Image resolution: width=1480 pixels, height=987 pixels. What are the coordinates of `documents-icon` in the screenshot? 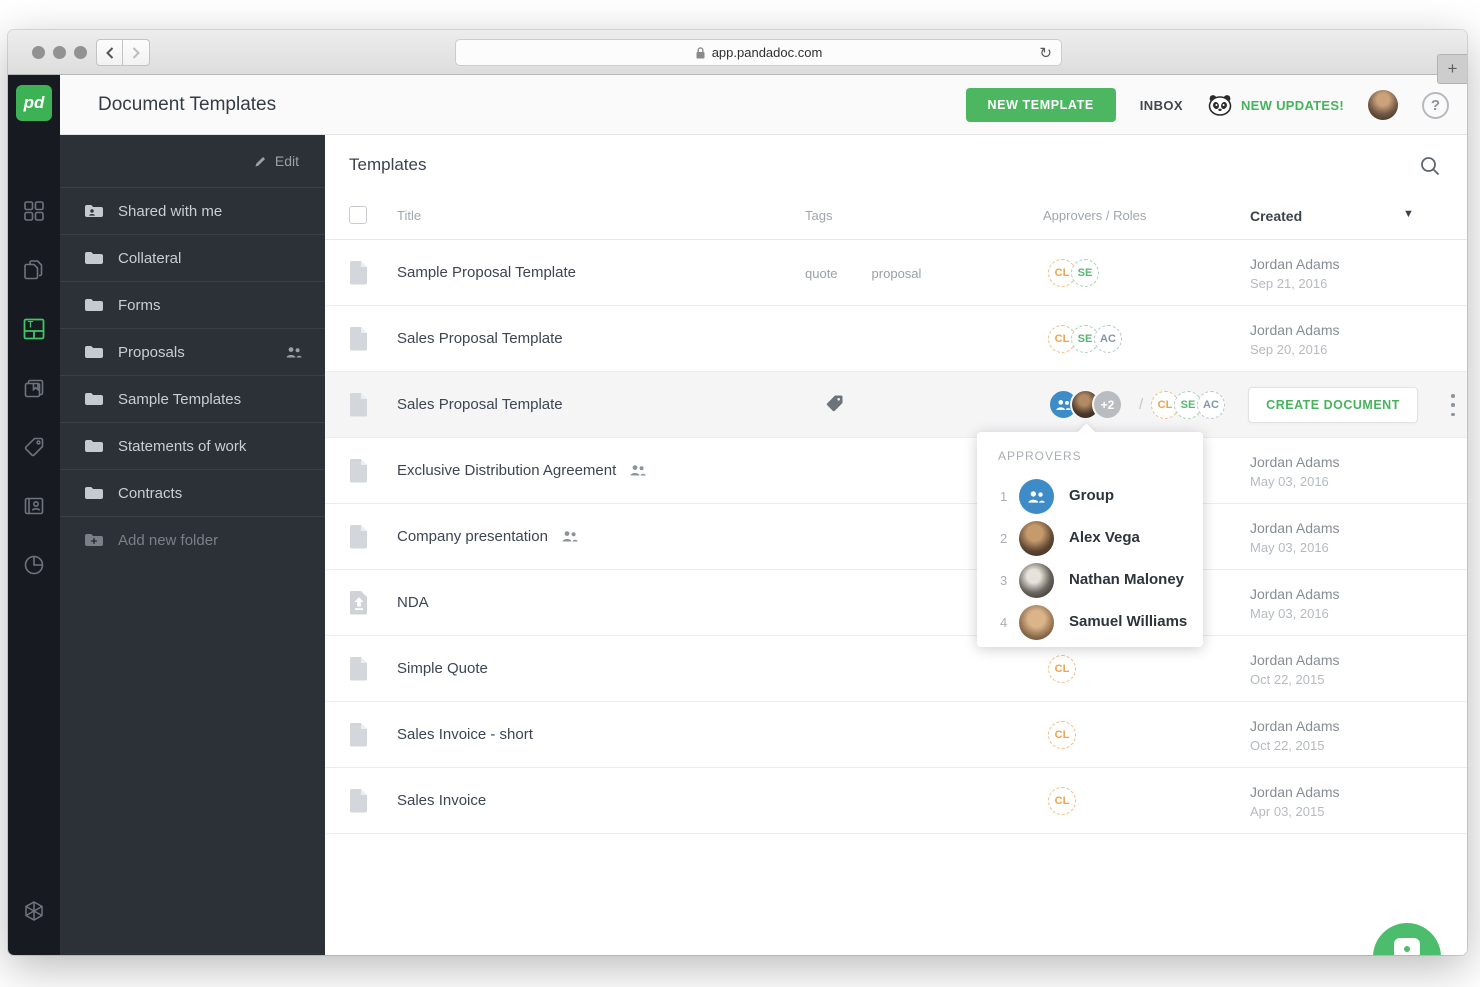 It's located at (34, 270).